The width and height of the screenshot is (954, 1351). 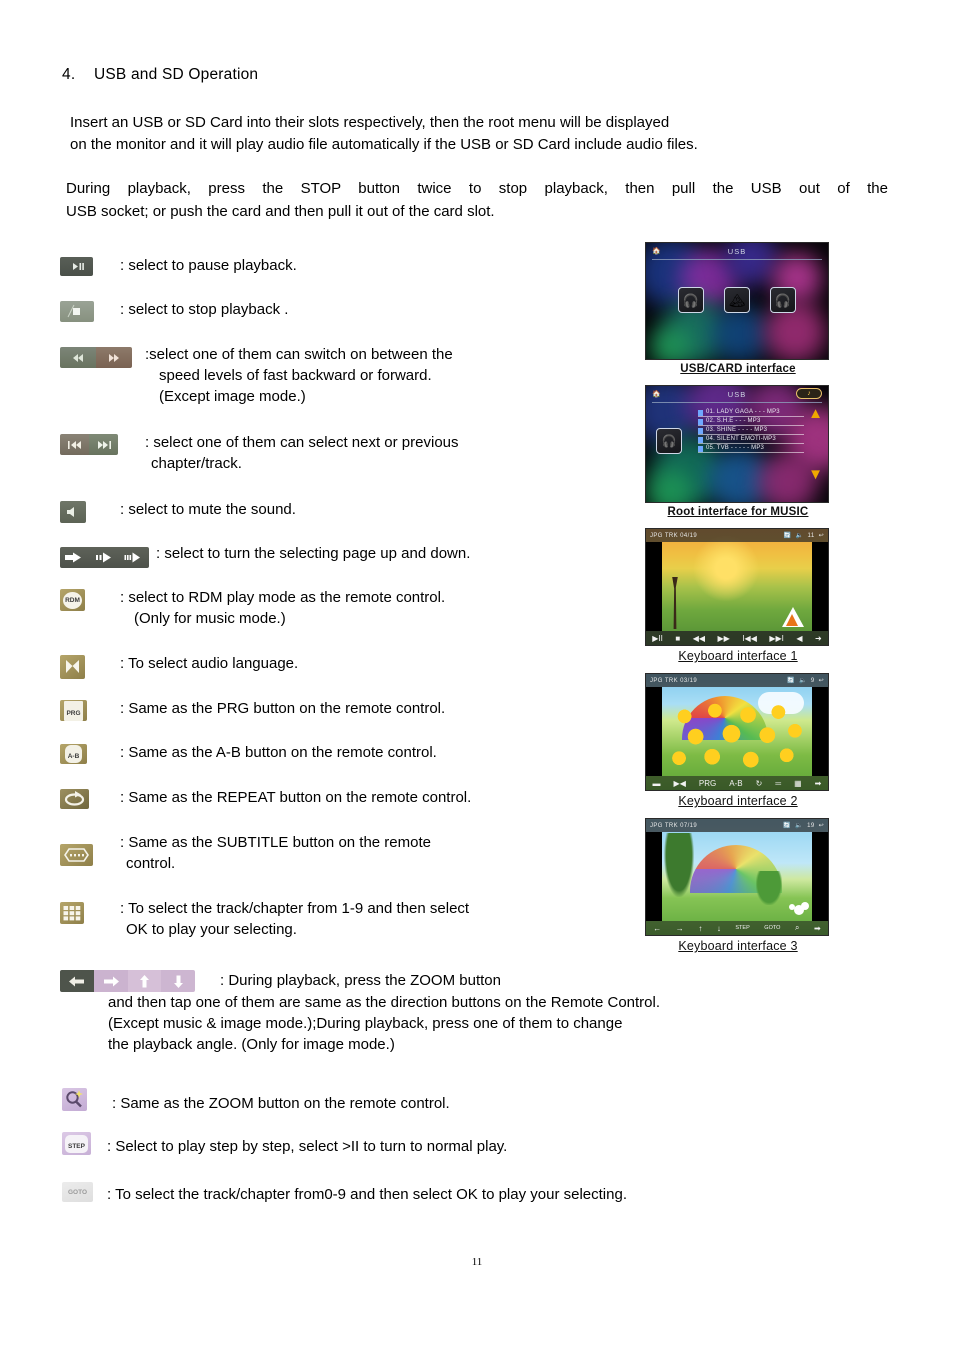 I want to click on prg-icon: PRG, so click(x=73, y=710).